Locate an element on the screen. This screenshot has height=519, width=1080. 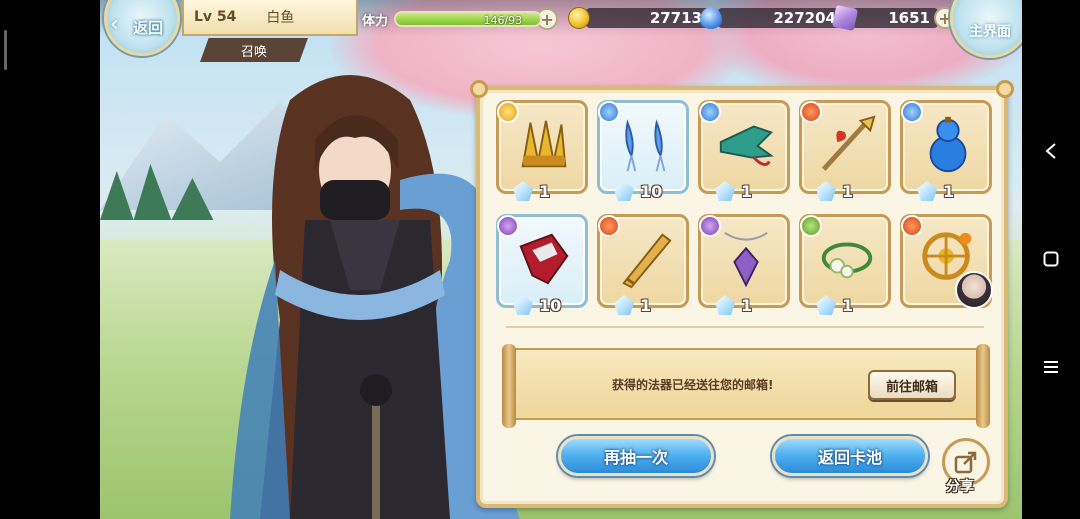
blue-earrings-icon is located at coordinates (645, 145).